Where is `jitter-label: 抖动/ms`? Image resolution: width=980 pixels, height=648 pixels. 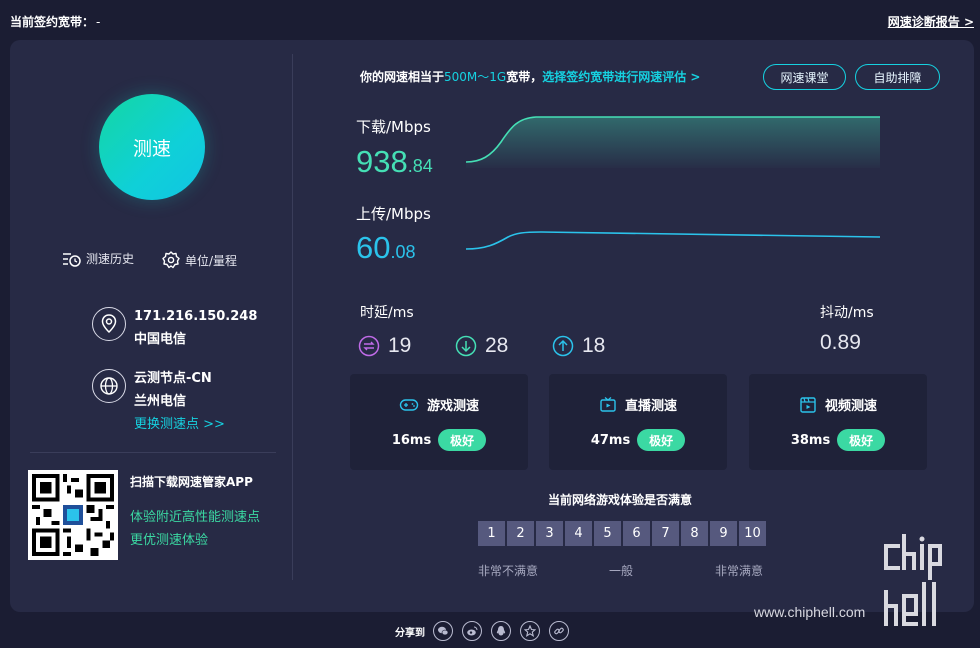
jitter-label: 抖动/ms is located at coordinates (847, 313).